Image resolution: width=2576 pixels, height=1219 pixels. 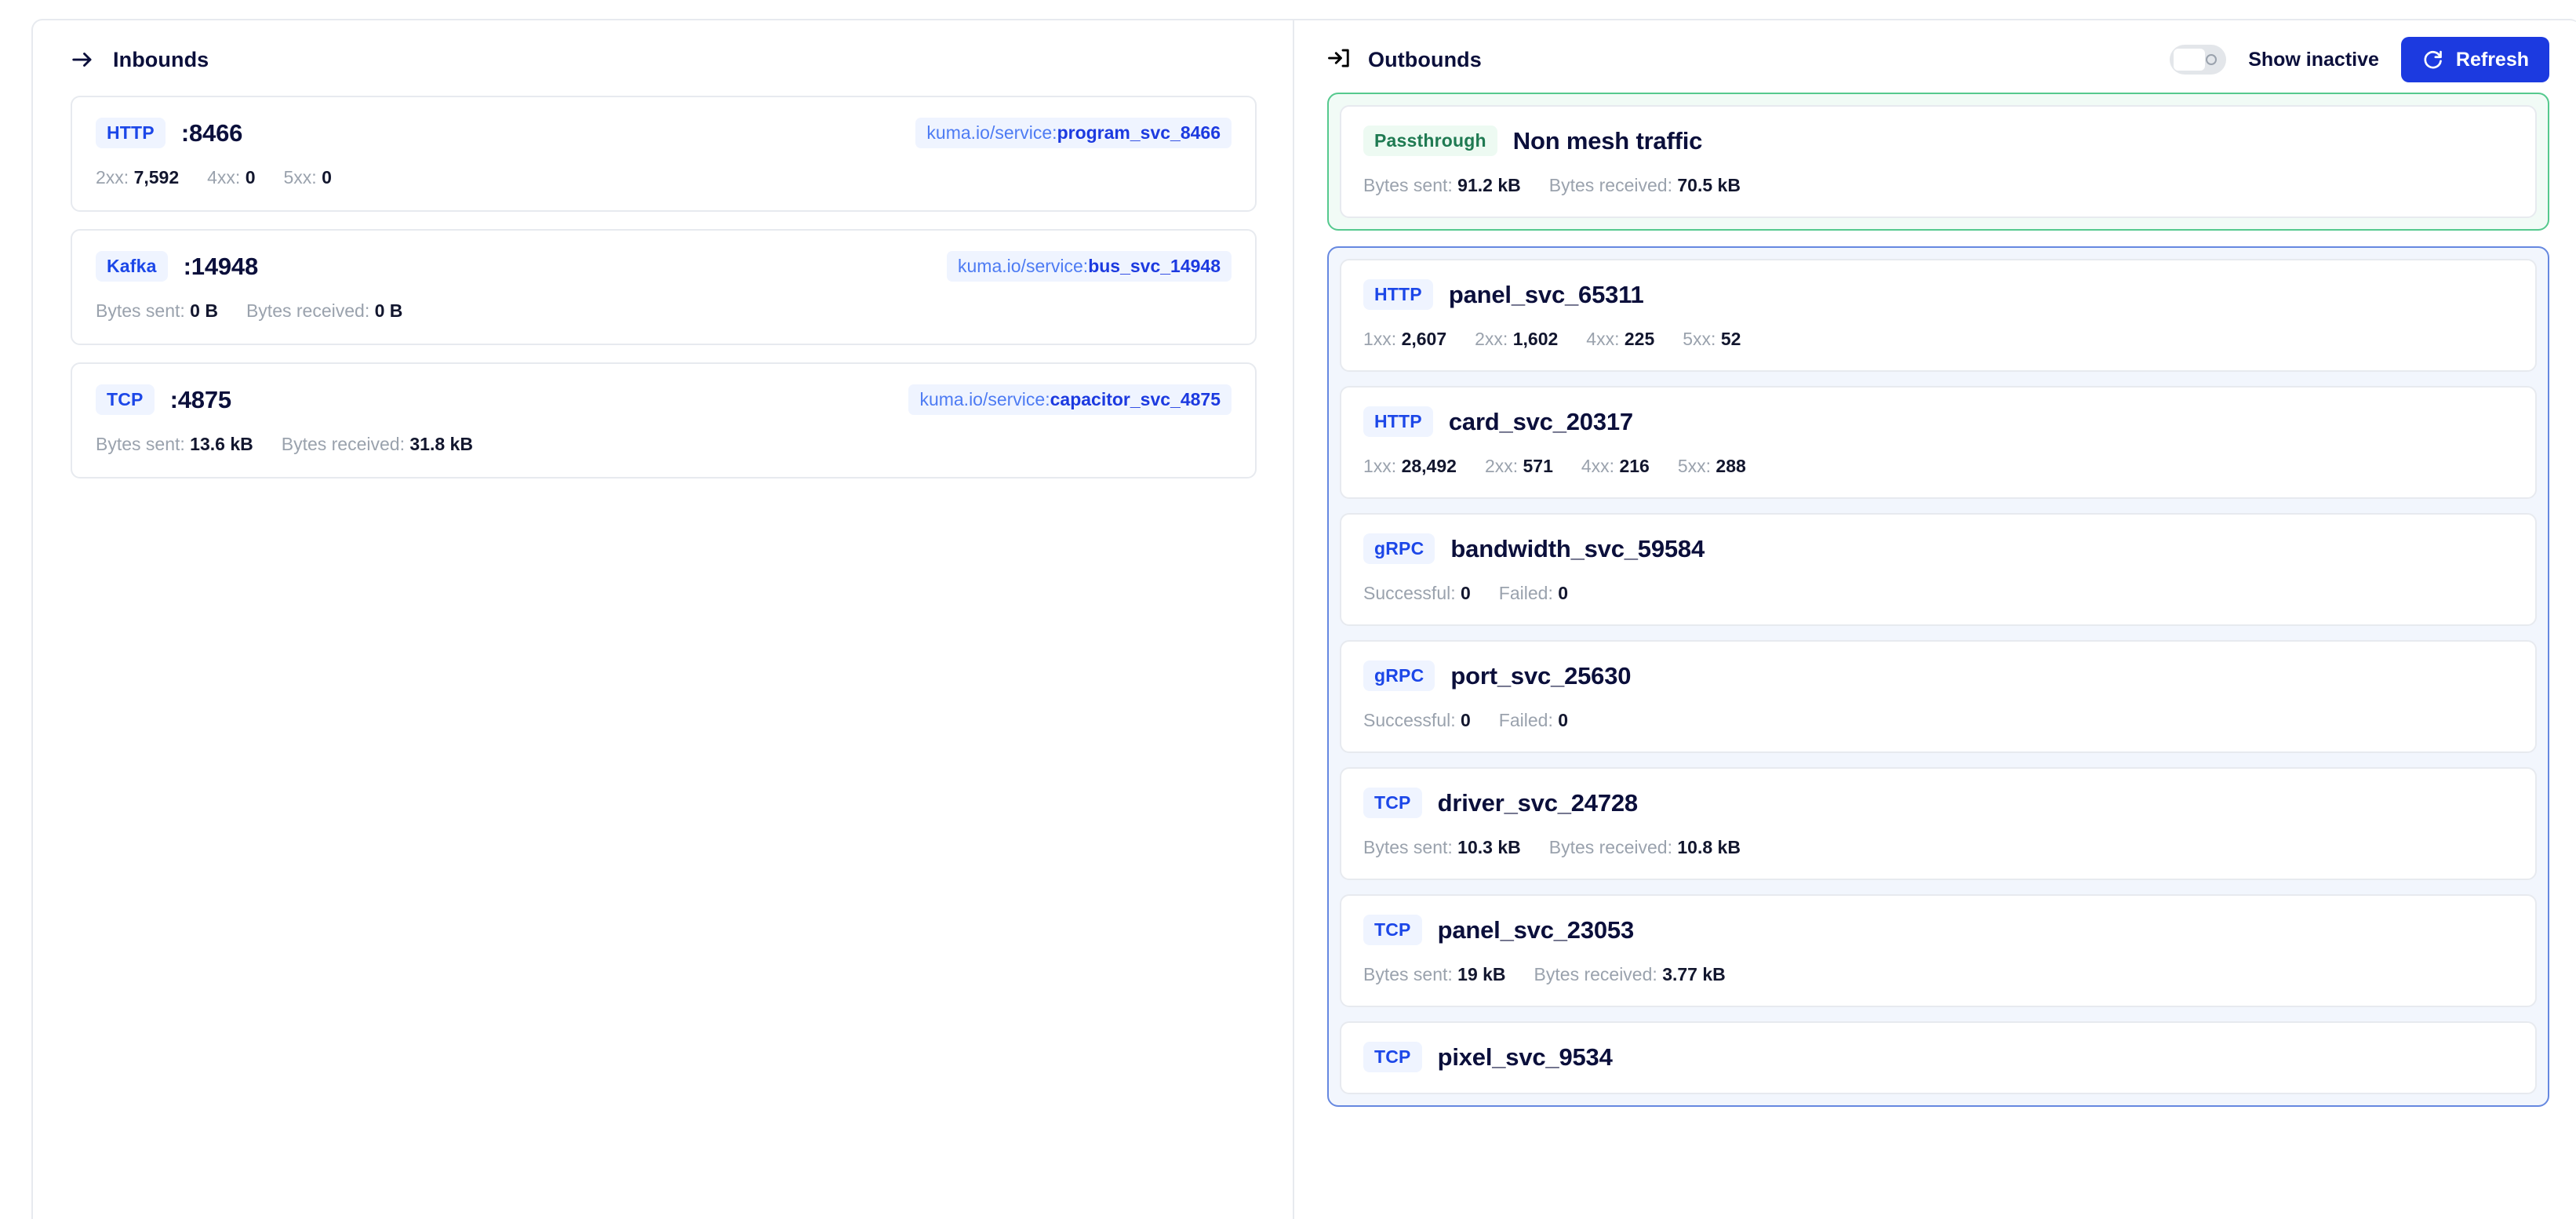 I want to click on refresh-button: Refresh, so click(x=2474, y=59).